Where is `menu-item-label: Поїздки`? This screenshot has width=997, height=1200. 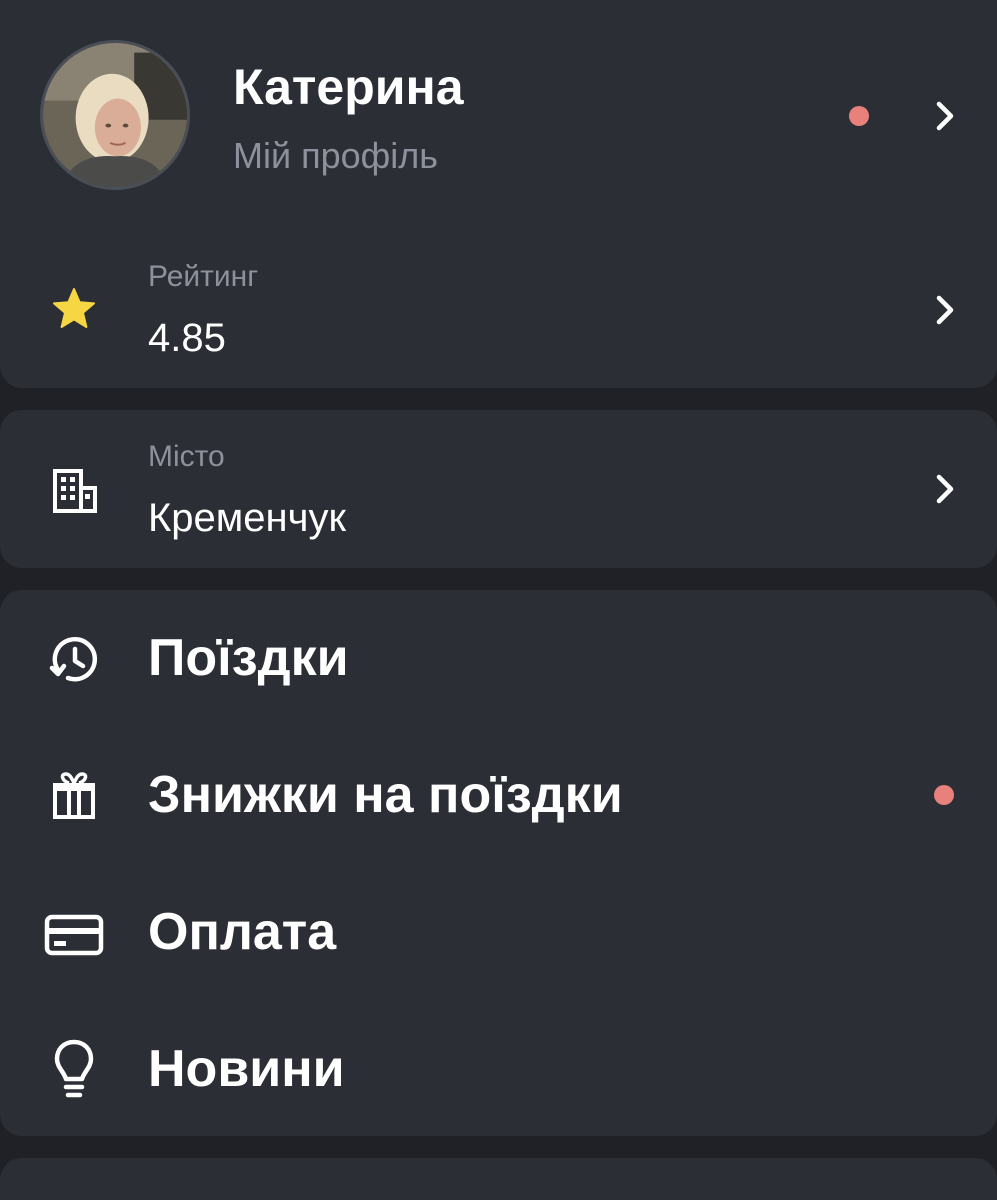 menu-item-label: Поїздки is located at coordinates (248, 658).